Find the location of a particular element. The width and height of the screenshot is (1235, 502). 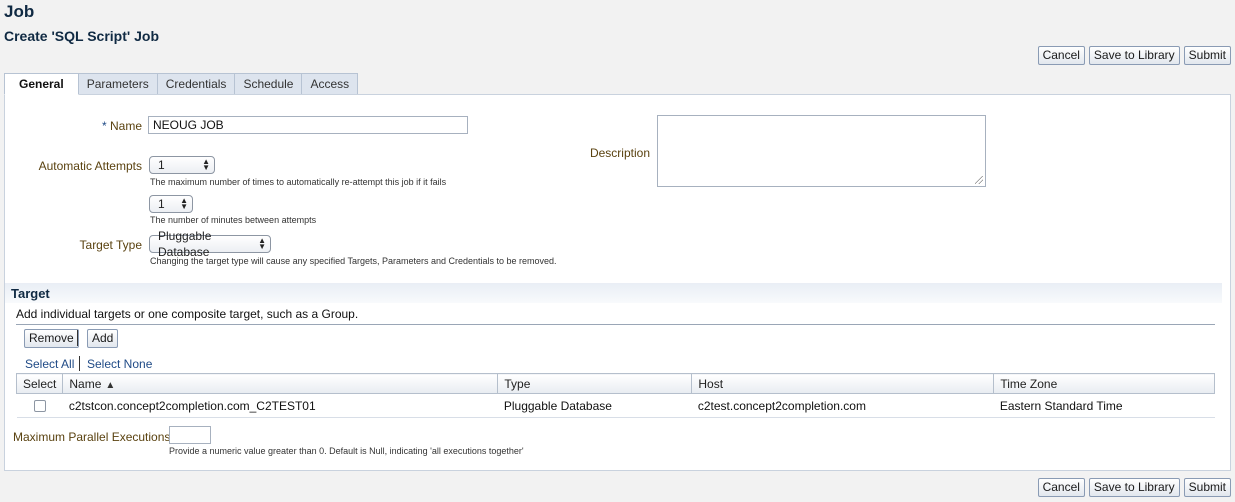

minutes-hint: The number of minutes between attempts is located at coordinates (233, 220).